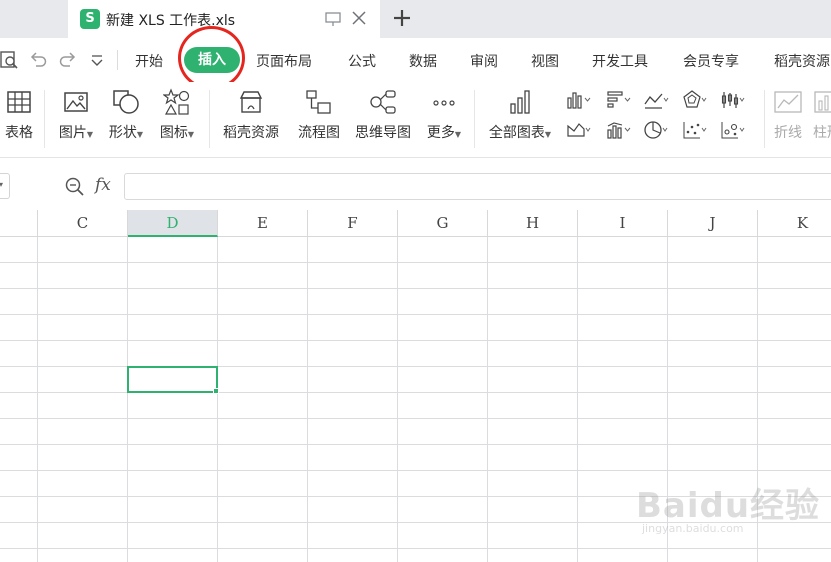 The height and width of the screenshot is (562, 831). What do you see at coordinates (802, 61) in the screenshot?
I see `menu-tab-docer: 稻壳资源` at bounding box center [802, 61].